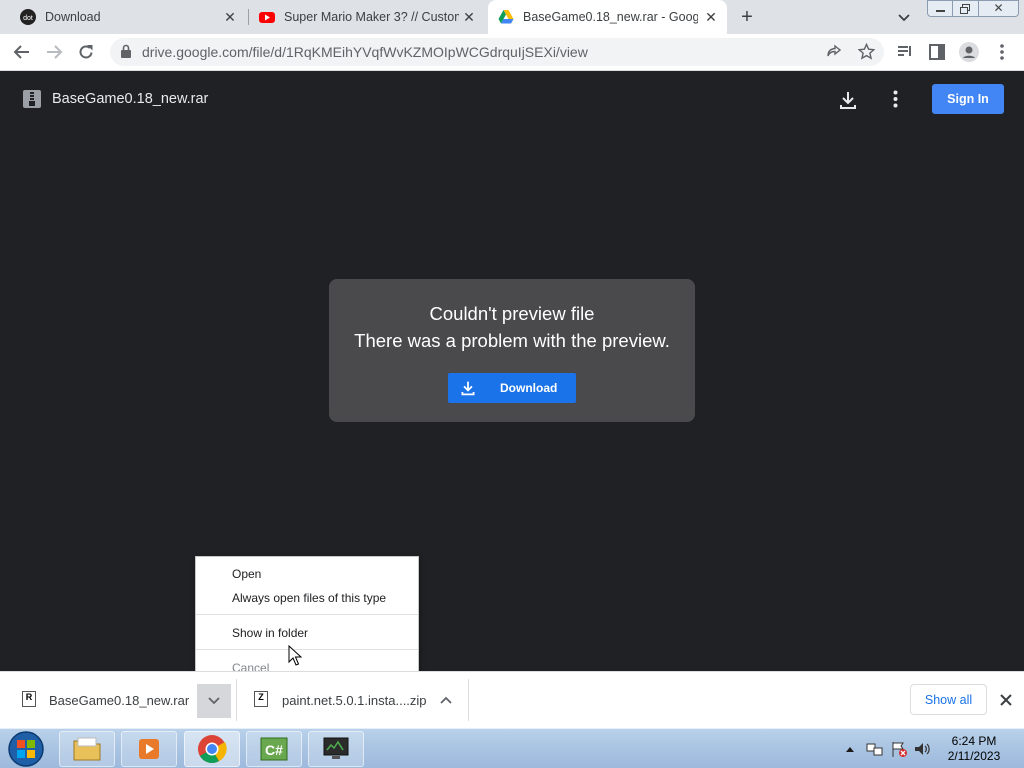  I want to click on taskbar-media-player, so click(149, 749).